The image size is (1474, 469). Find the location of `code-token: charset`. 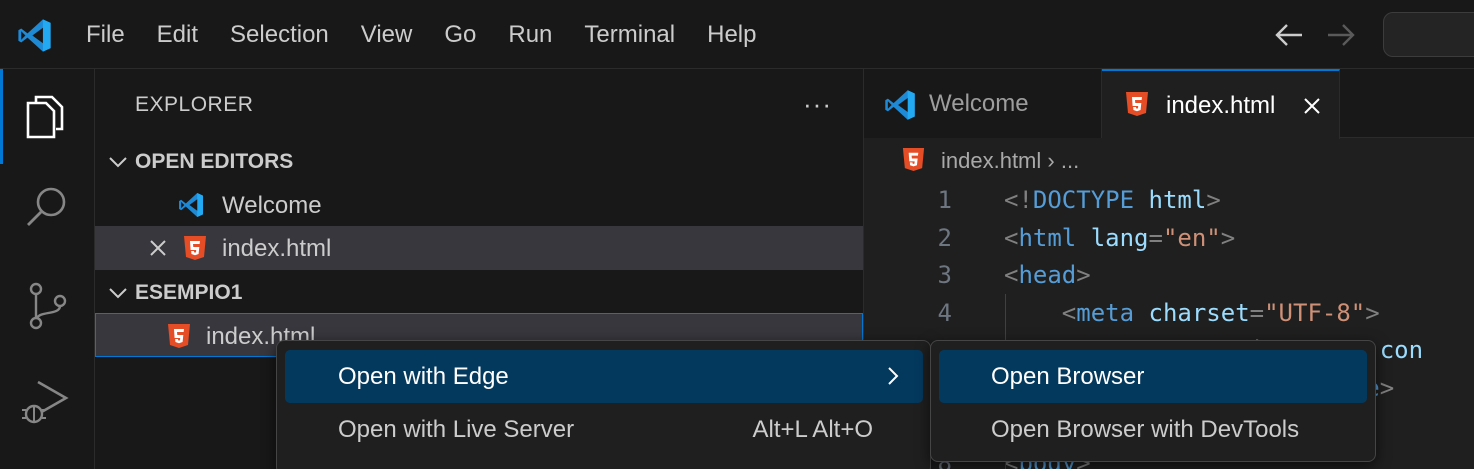

code-token: charset is located at coordinates (1199, 312).